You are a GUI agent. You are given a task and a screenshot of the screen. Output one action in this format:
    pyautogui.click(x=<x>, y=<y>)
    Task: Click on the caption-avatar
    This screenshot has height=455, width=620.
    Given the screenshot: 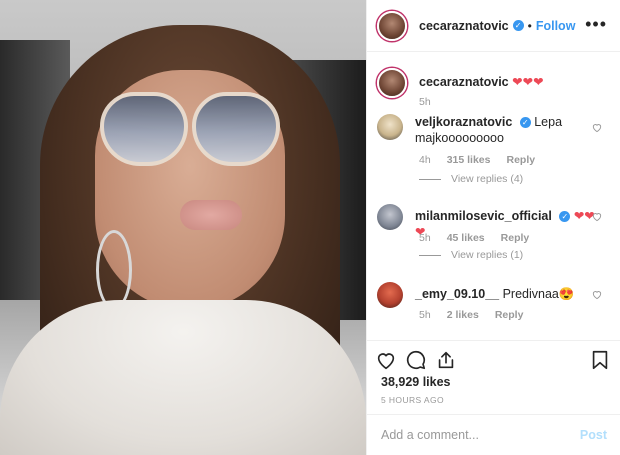 What is the action you would take?
    pyautogui.click(x=392, y=83)
    